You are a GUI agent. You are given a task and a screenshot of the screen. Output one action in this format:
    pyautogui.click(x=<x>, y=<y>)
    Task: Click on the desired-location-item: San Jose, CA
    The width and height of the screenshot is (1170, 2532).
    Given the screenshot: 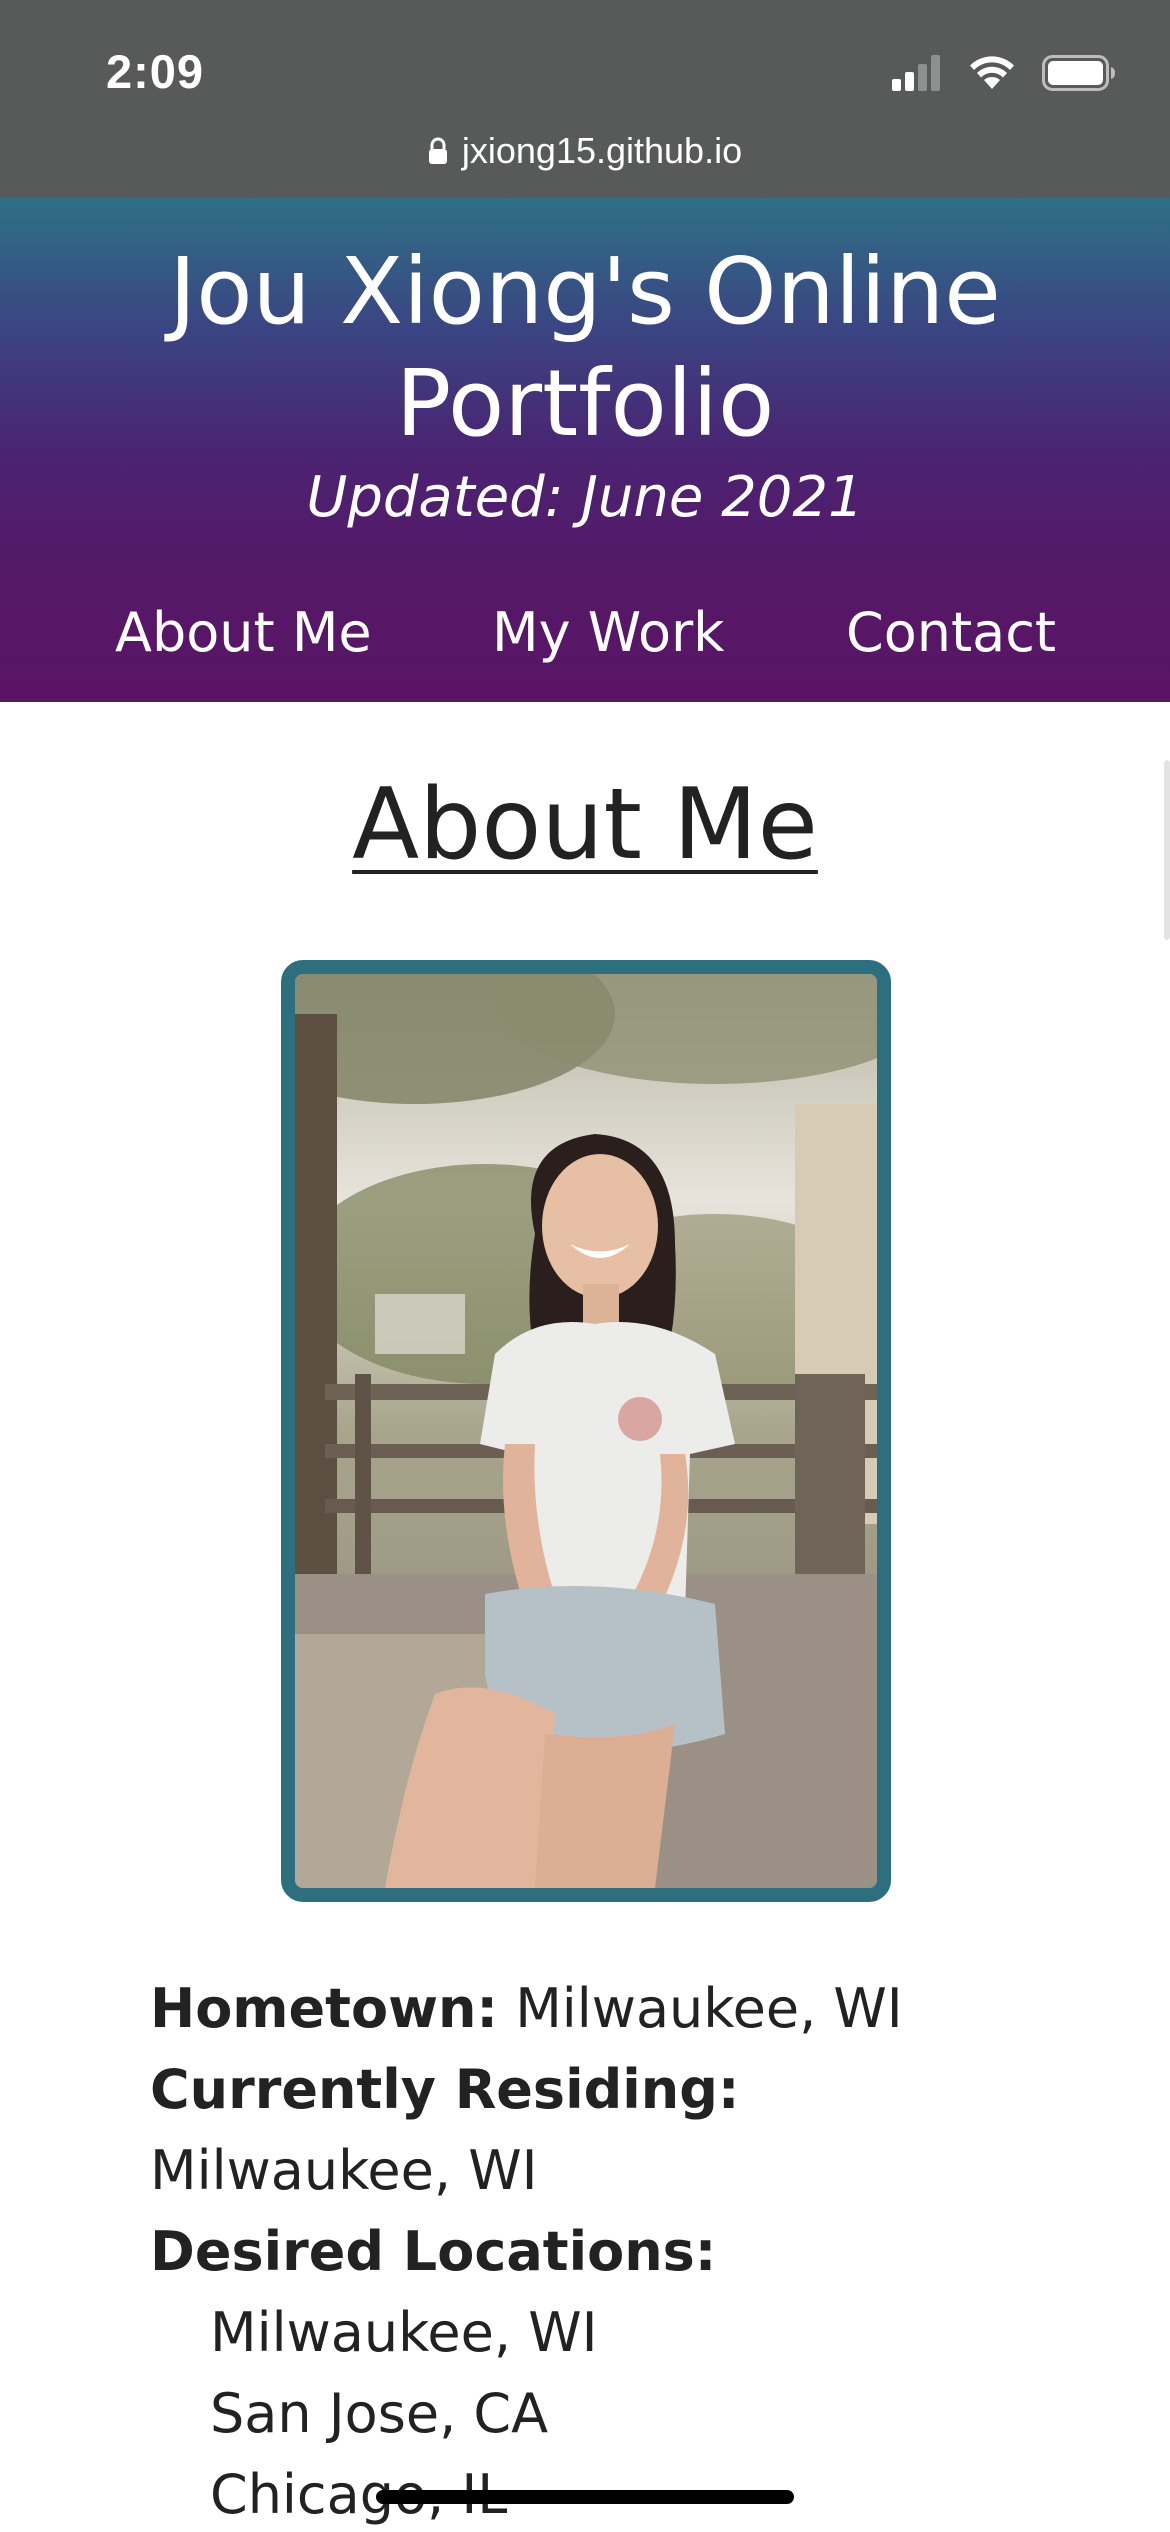 What is the action you would take?
    pyautogui.click(x=379, y=2413)
    